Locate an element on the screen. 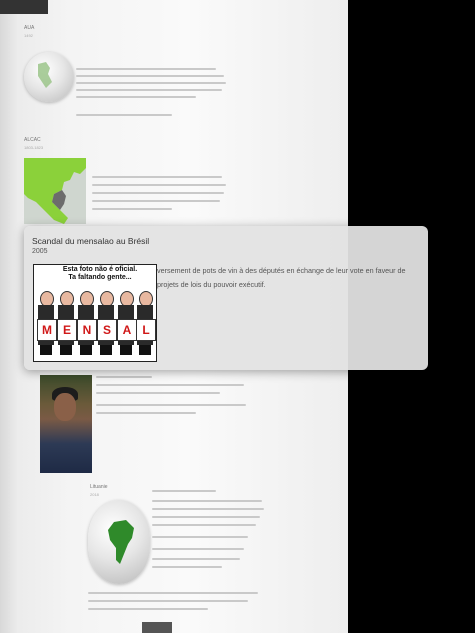  cartoon-figure: E is located at coordinates (67, 324).